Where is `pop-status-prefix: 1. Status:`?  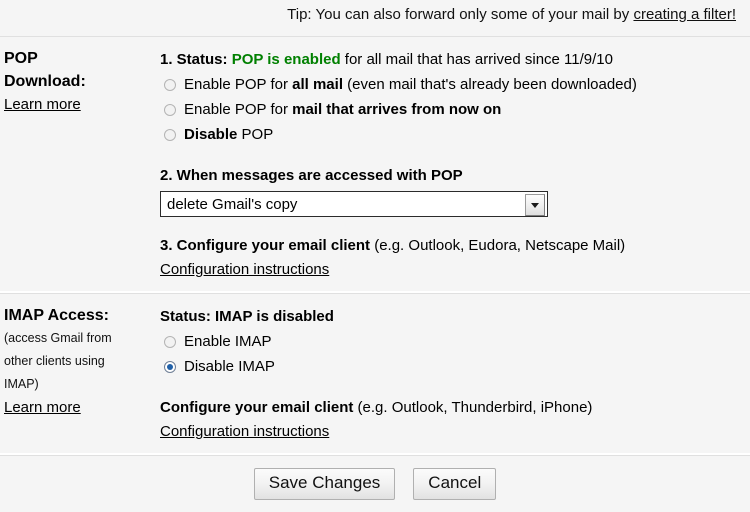 pop-status-prefix: 1. Status: is located at coordinates (196, 59).